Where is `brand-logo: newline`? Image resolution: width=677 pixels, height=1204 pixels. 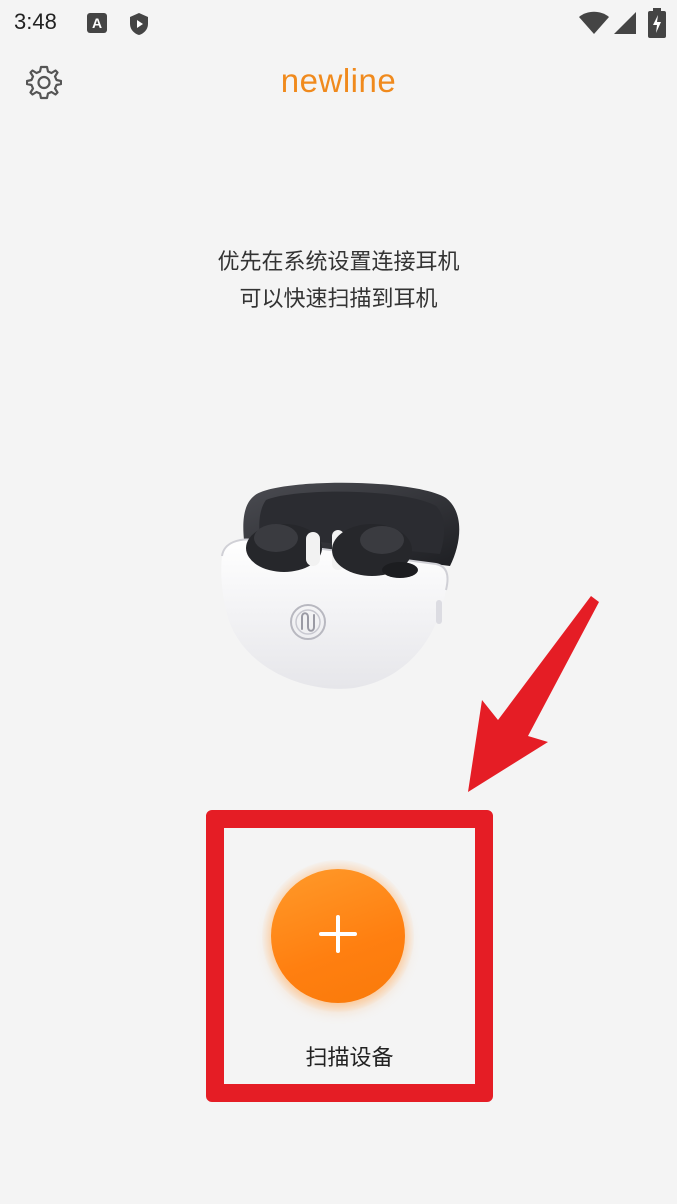 brand-logo: newline is located at coordinates (338, 80).